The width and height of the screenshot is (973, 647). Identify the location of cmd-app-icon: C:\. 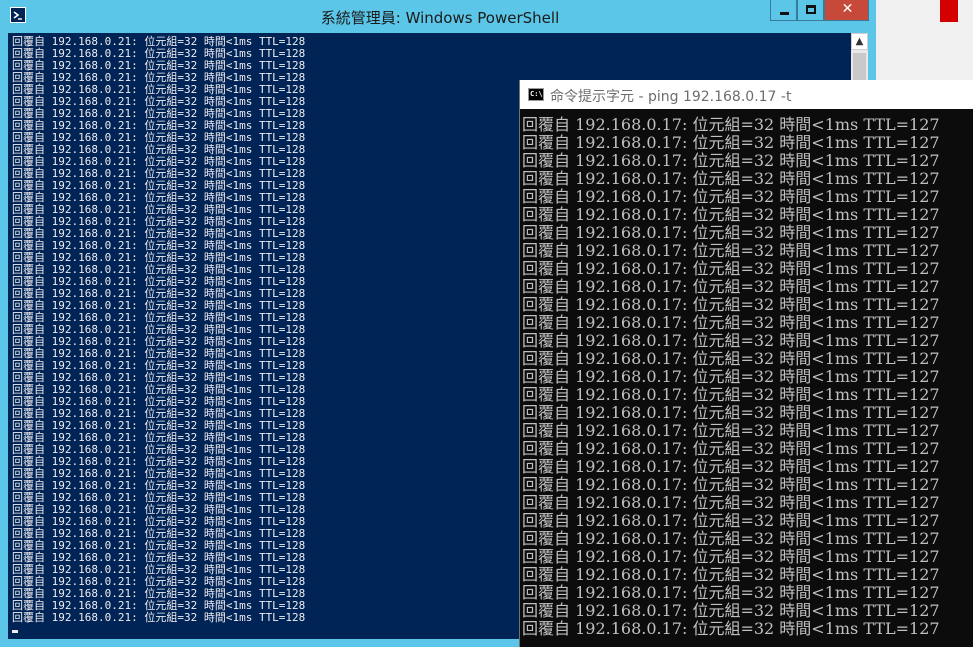
(536, 94).